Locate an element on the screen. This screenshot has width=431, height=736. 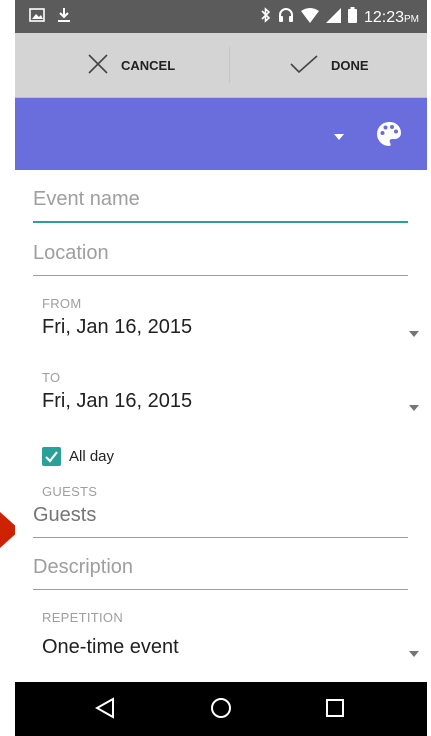
bluetooth-icon is located at coordinates (266, 17).